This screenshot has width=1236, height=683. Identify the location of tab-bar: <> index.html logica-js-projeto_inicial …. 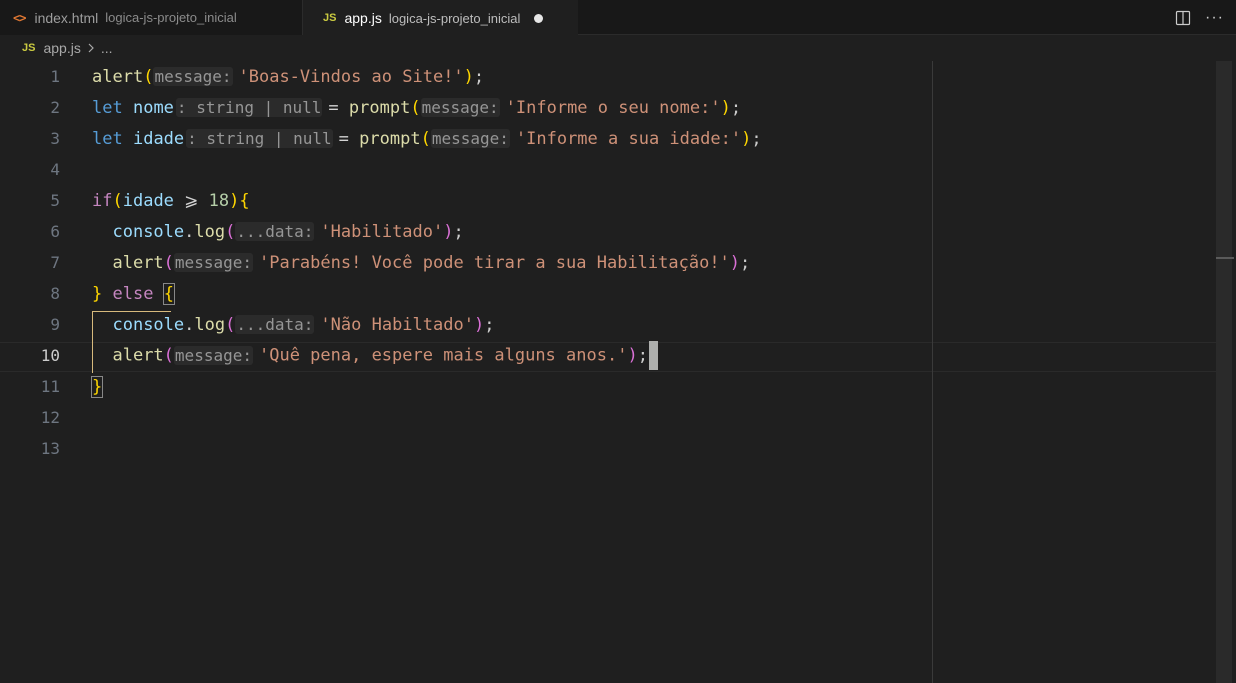
(618, 18).